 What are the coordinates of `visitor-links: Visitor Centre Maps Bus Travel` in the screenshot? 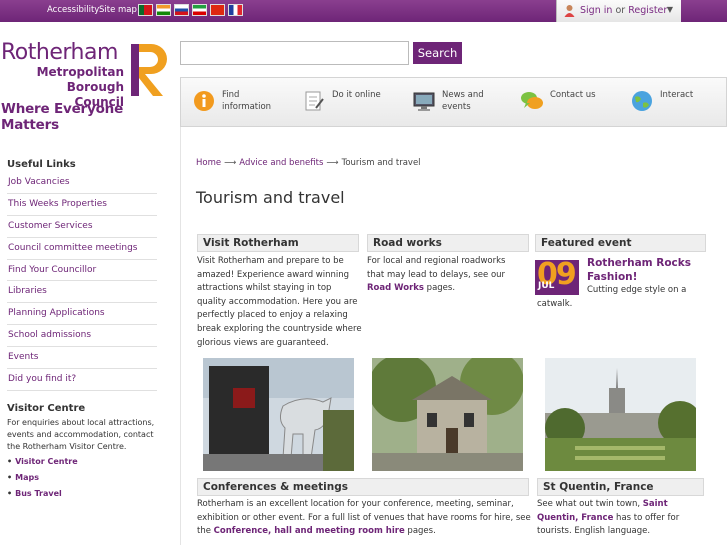 It's located at (42, 481).